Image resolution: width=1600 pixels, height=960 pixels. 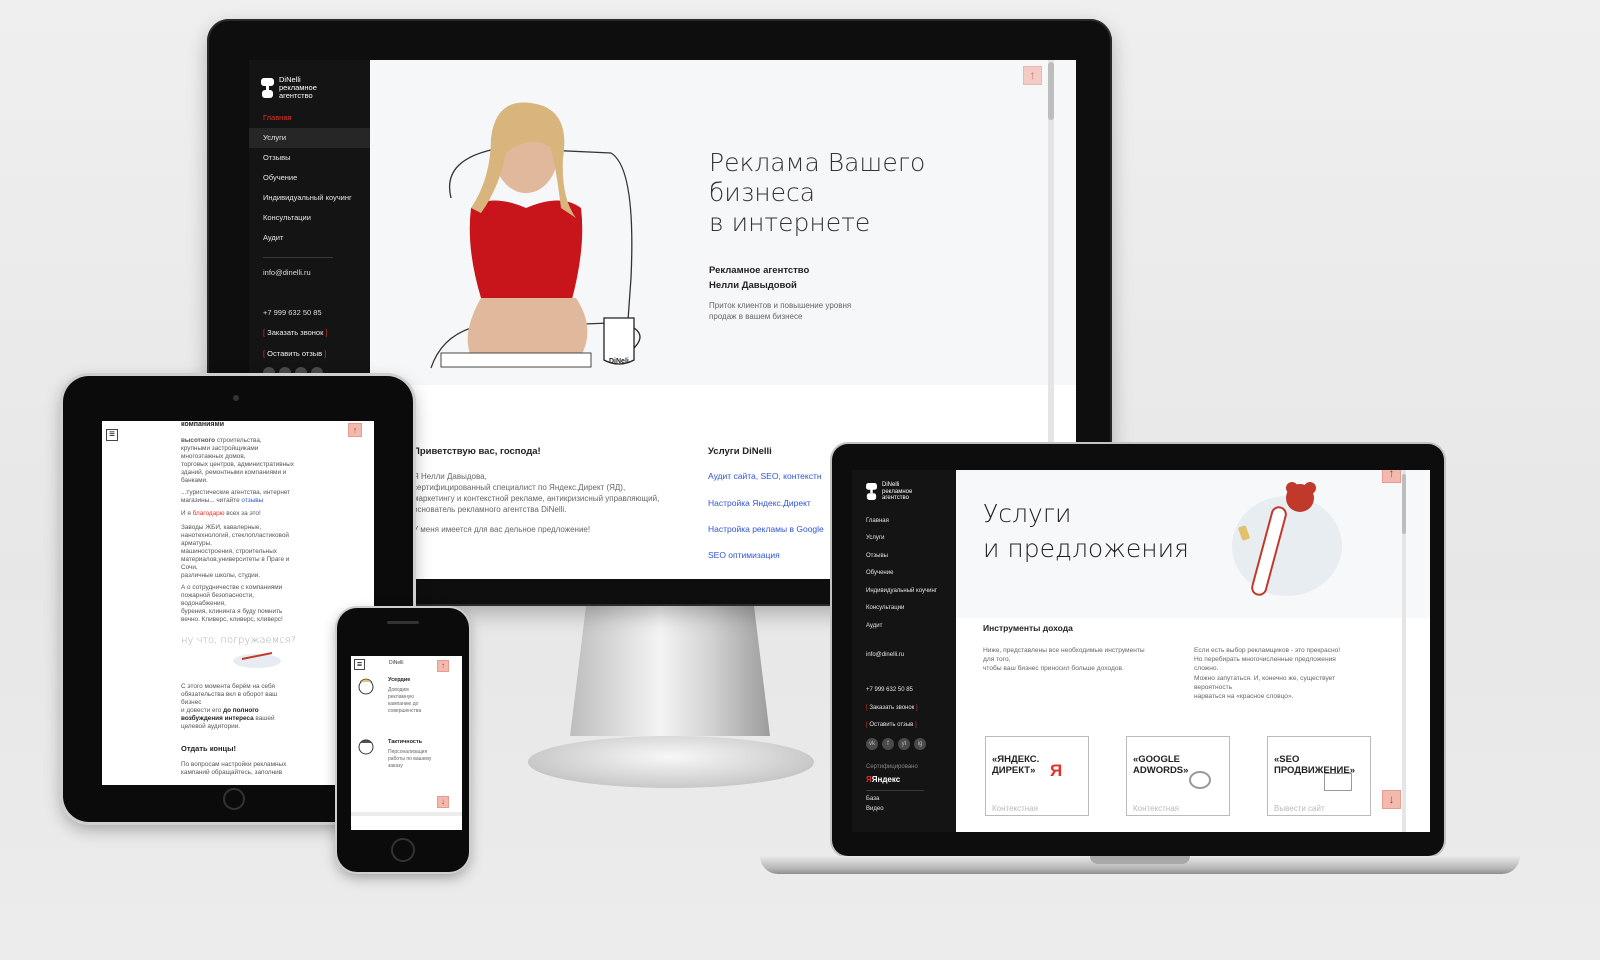 I want to click on order-call-label: Заказать звонок, so click(x=295, y=332).